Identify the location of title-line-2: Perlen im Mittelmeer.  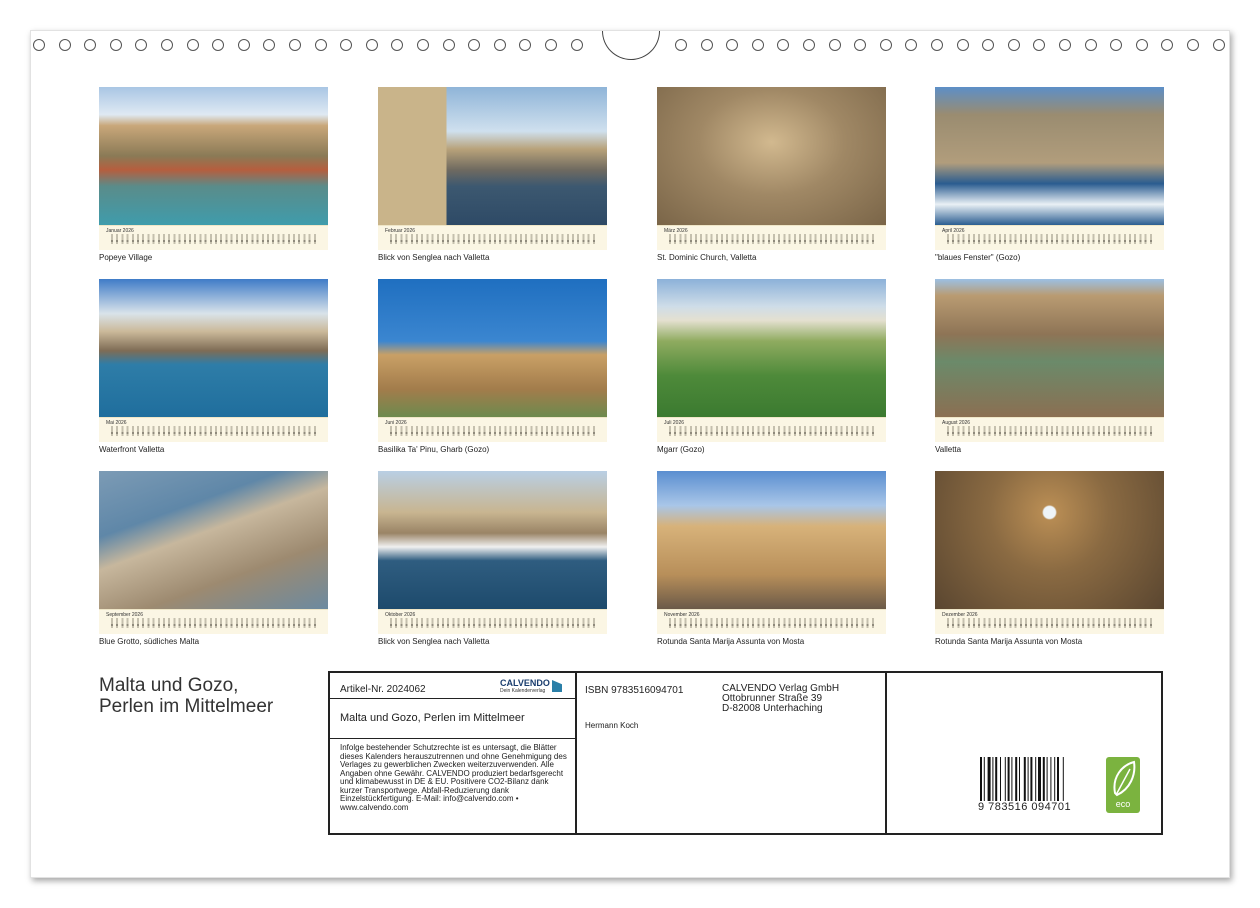
(186, 706).